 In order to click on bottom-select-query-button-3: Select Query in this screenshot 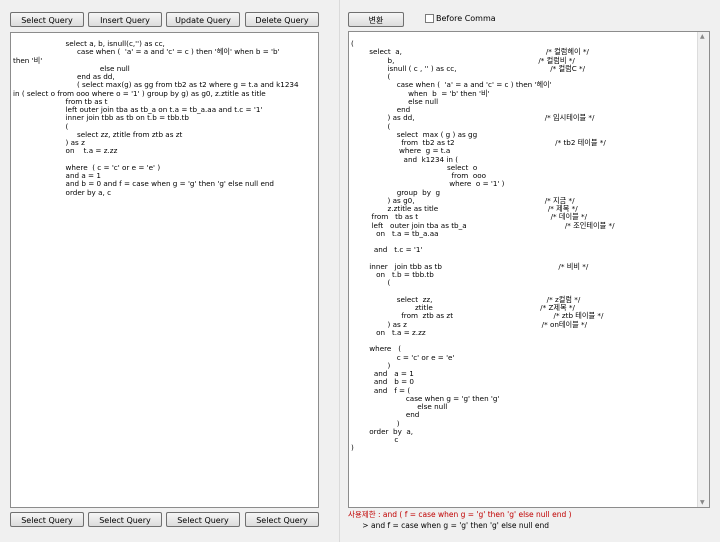, I will do `click(203, 519)`.